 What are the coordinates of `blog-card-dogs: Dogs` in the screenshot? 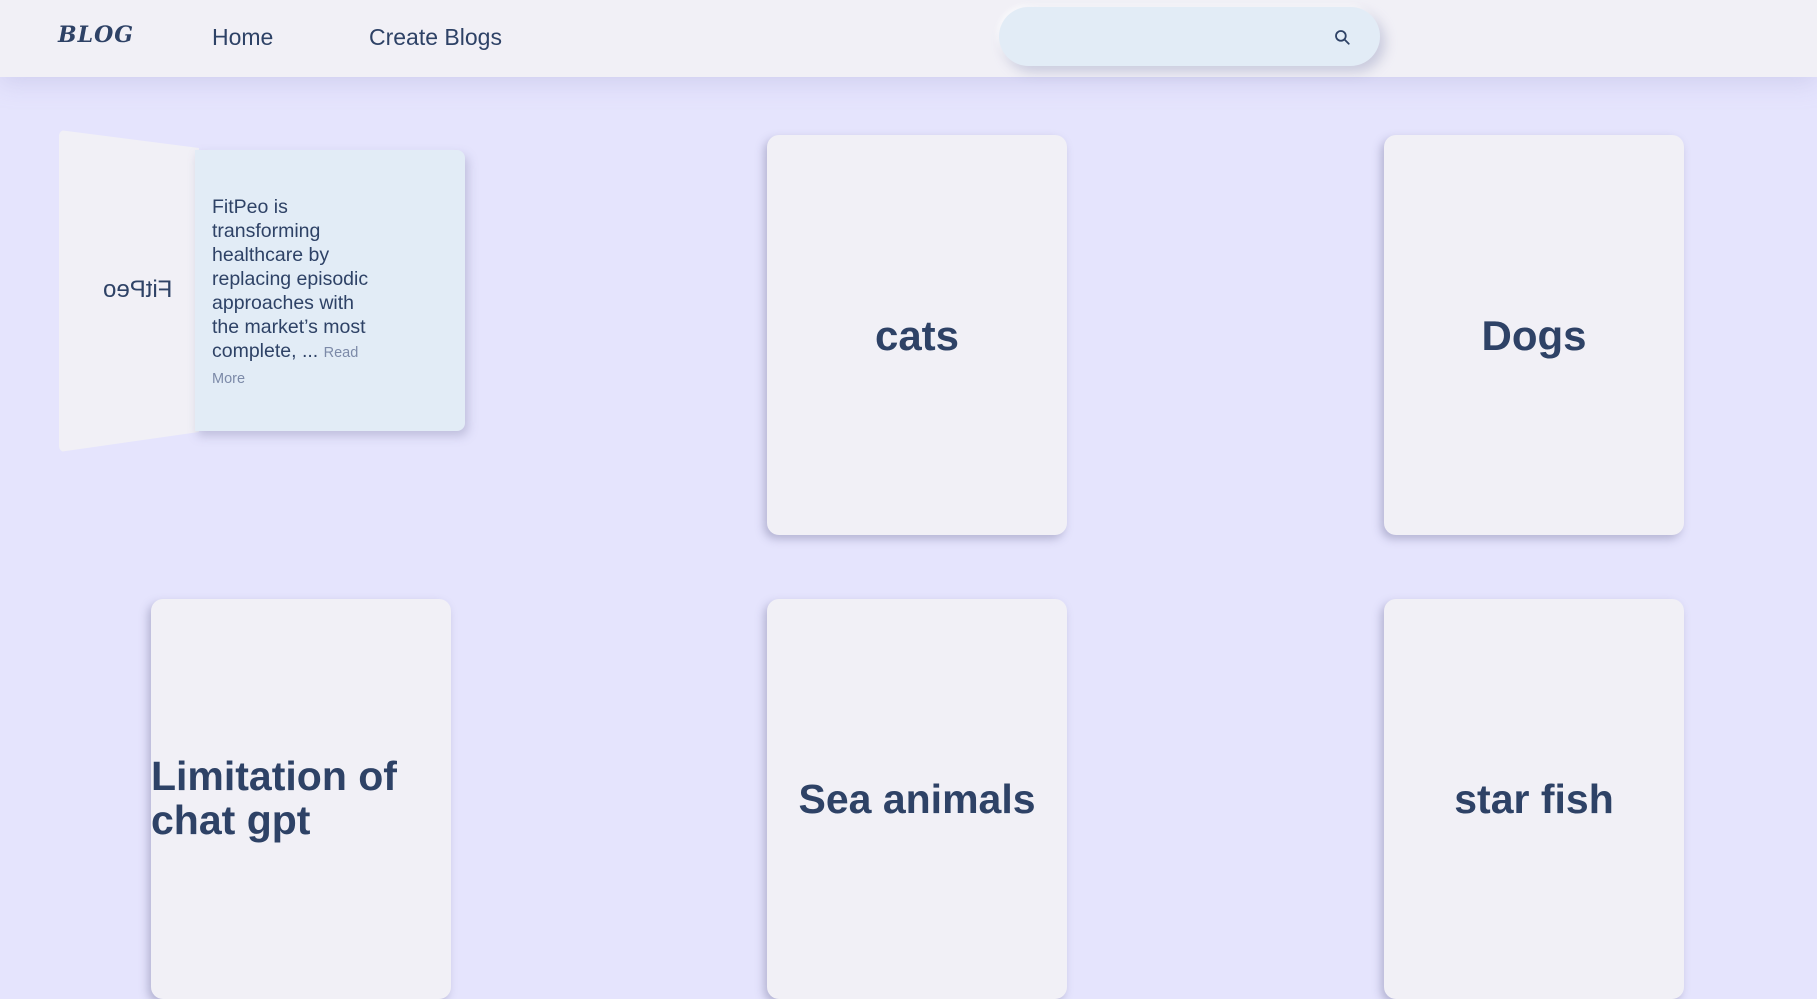 It's located at (1534, 335).